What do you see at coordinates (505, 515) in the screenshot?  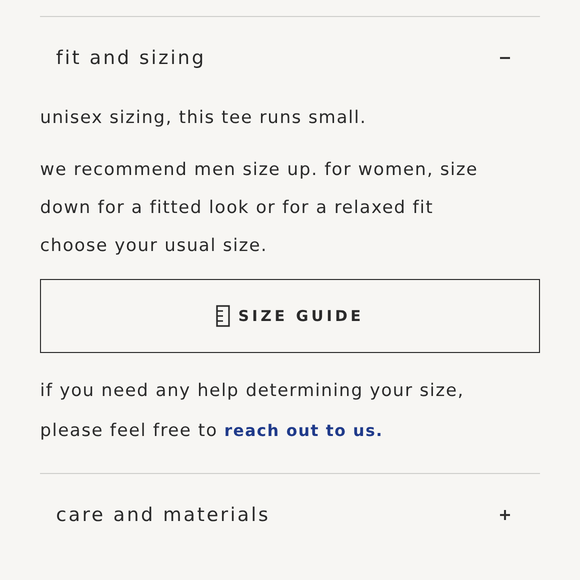 I see `plus-icon` at bounding box center [505, 515].